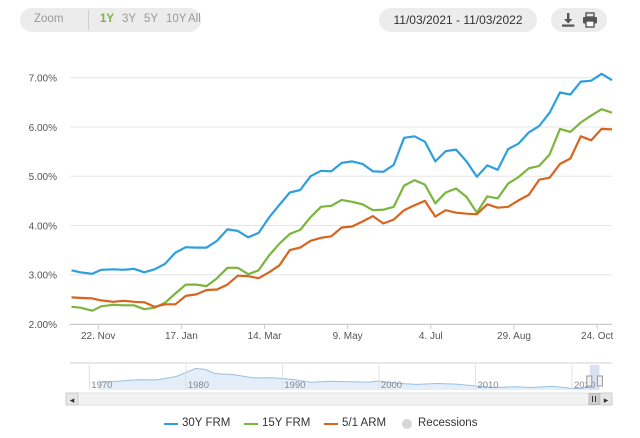 The width and height of the screenshot is (640, 438). I want to click on scrollbar-thumb, so click(594, 399).